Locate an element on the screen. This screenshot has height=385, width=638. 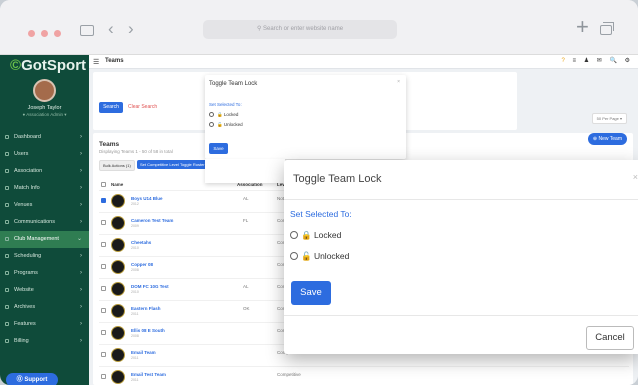
chevron-down-icon: ⌄ is located at coordinates (79, 239).